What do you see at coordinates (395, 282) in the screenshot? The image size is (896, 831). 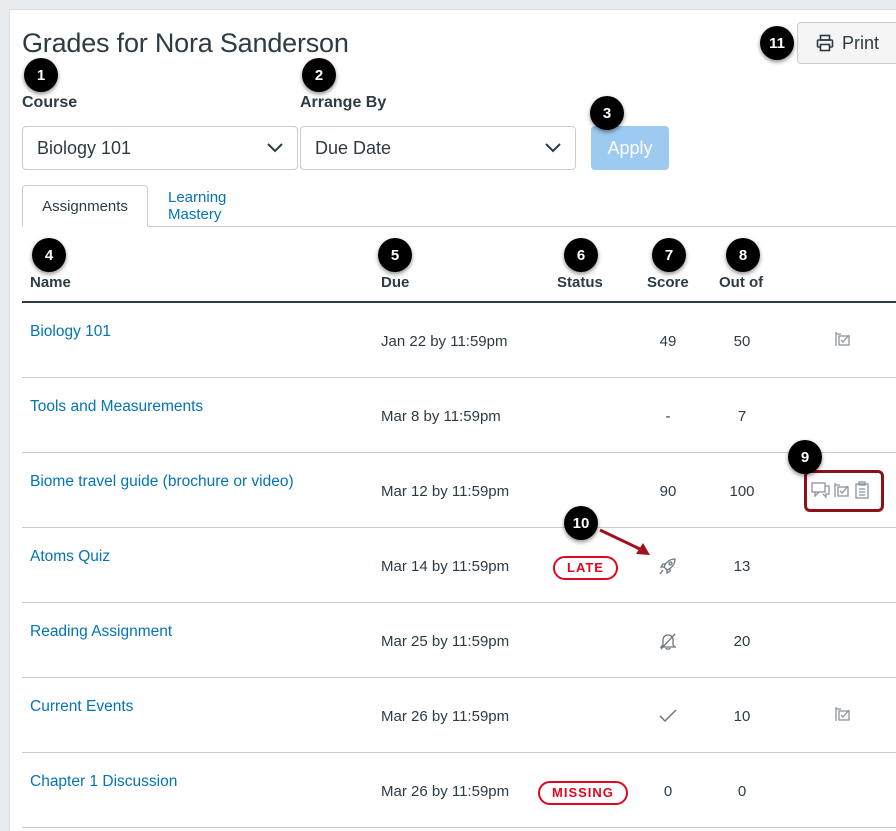 I see `column-header-due: Due` at bounding box center [395, 282].